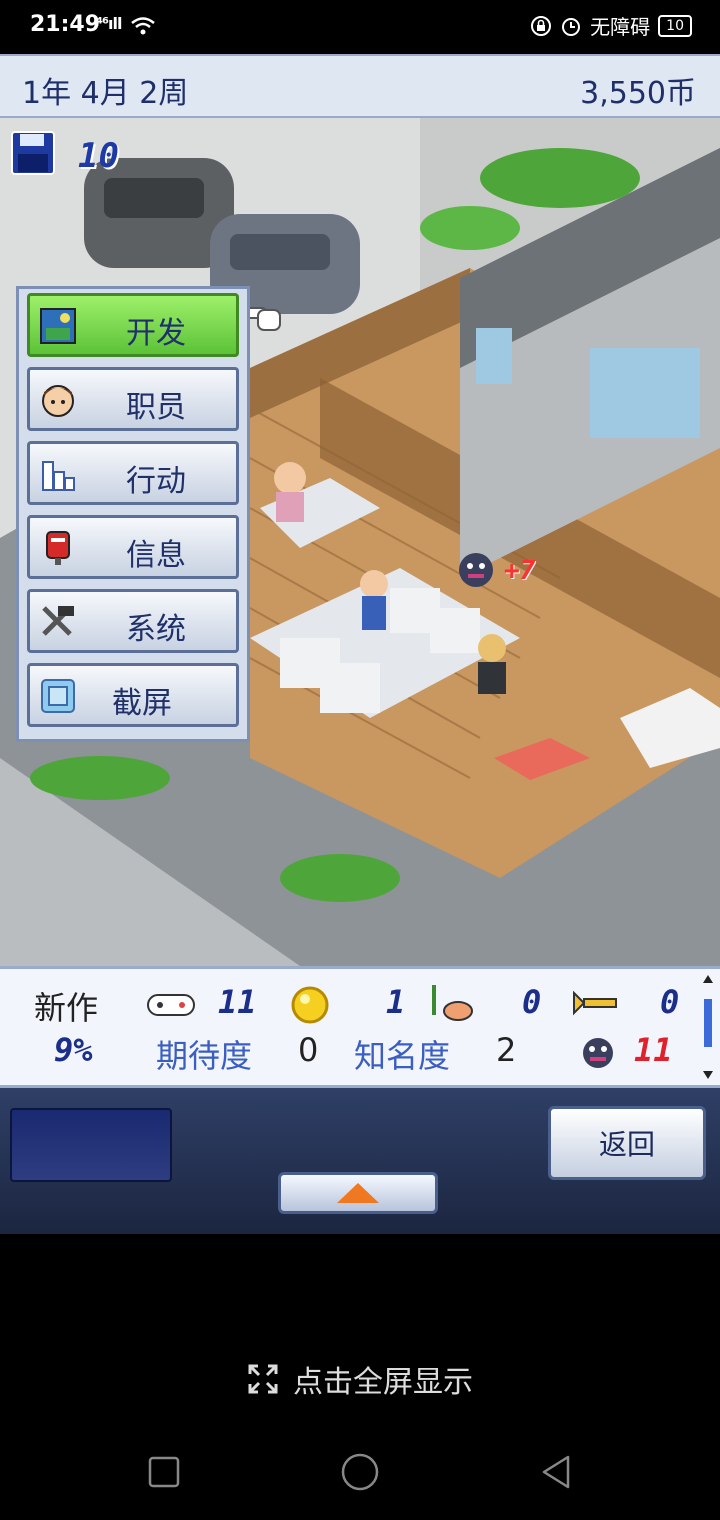 The width and height of the screenshot is (720, 1520). Describe the element at coordinates (360, 1472) in the screenshot. I see `home-icon` at that location.